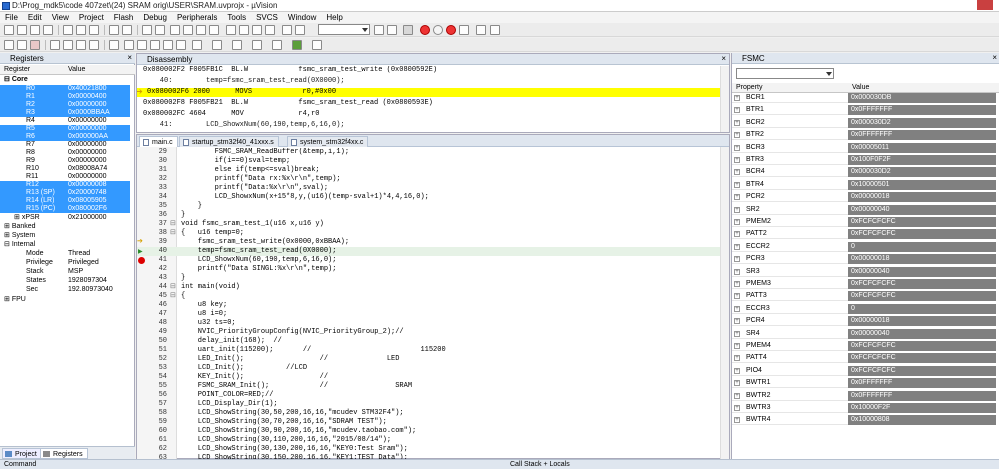 Image resolution: width=999 pixels, height=469 pixels. I want to click on fsmc-property-row: + BTR1 0x0FFFFFFF, so click(864, 110).